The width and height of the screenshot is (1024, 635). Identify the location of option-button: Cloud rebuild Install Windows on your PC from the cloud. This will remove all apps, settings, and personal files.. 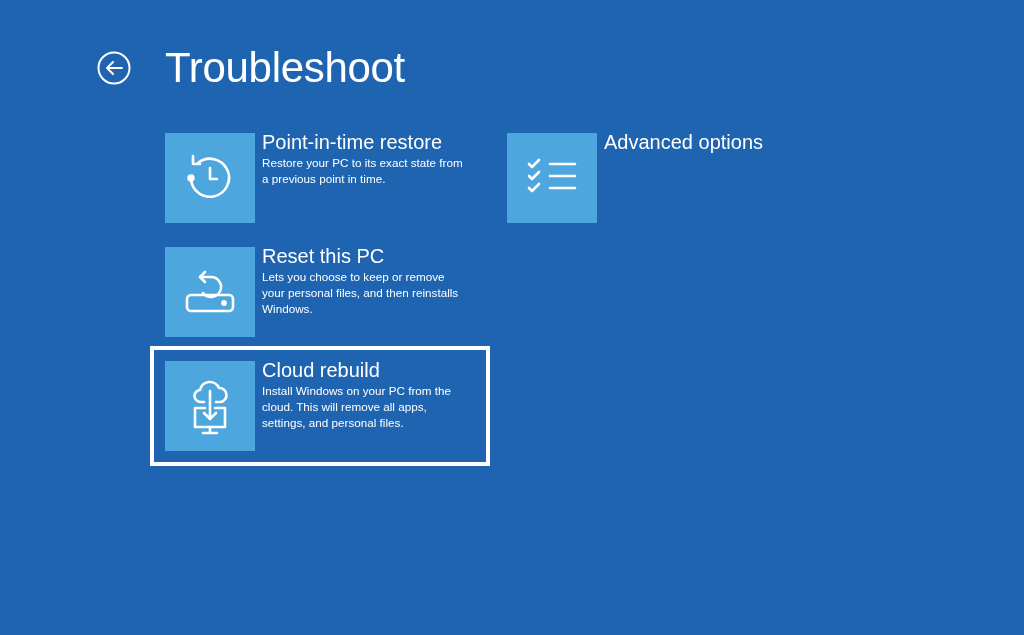
(320, 406).